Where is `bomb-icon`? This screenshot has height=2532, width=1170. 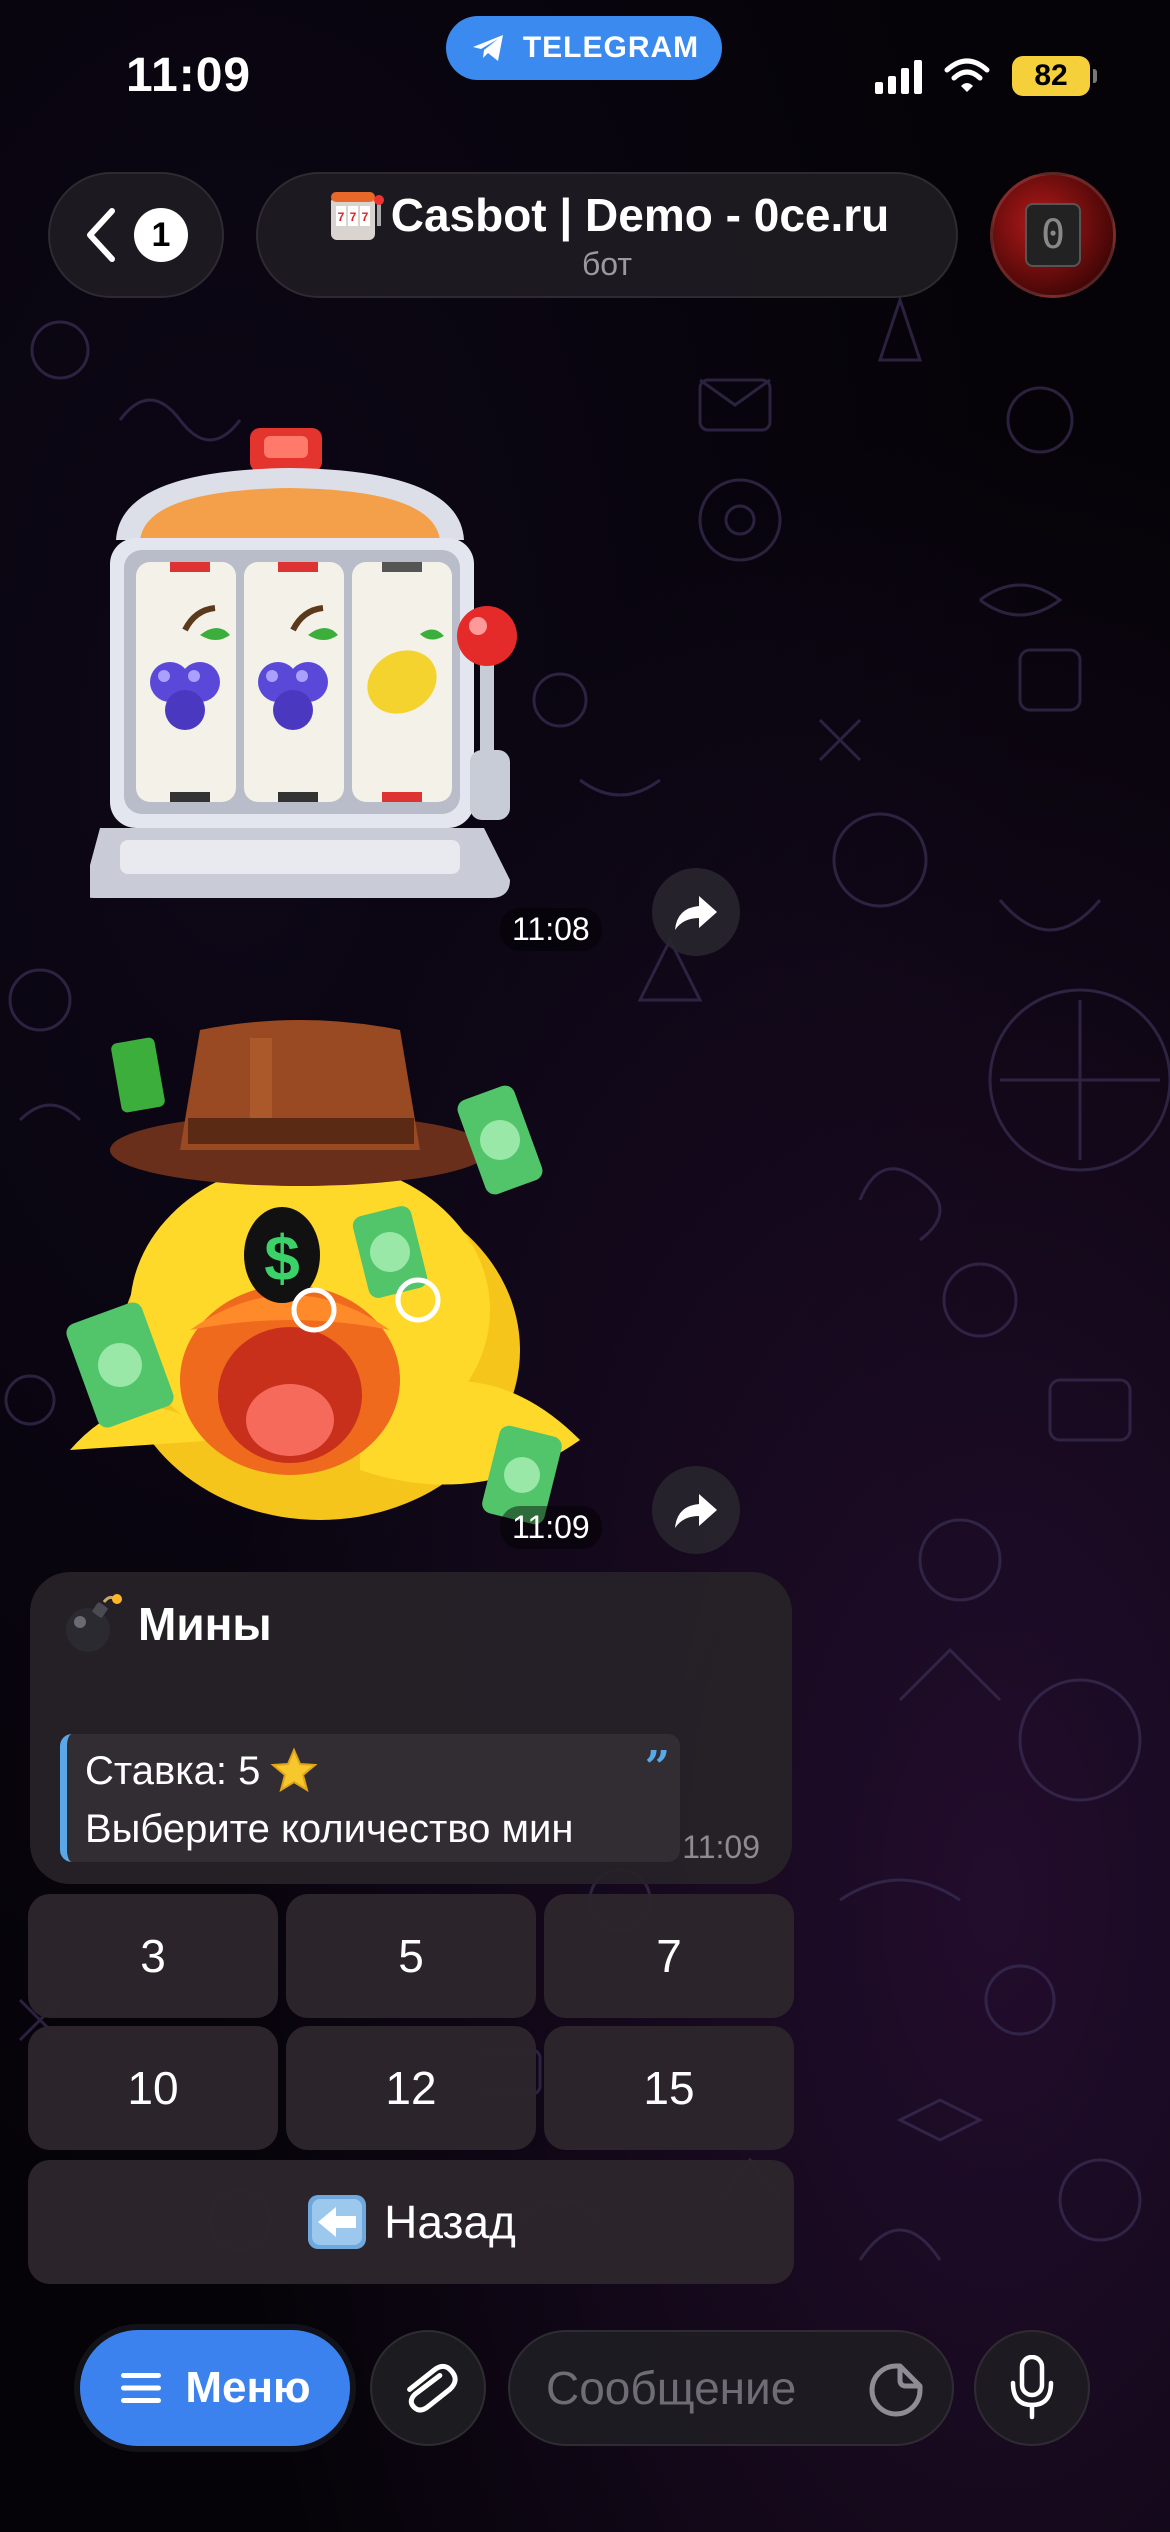 bomb-icon is located at coordinates (94, 1623).